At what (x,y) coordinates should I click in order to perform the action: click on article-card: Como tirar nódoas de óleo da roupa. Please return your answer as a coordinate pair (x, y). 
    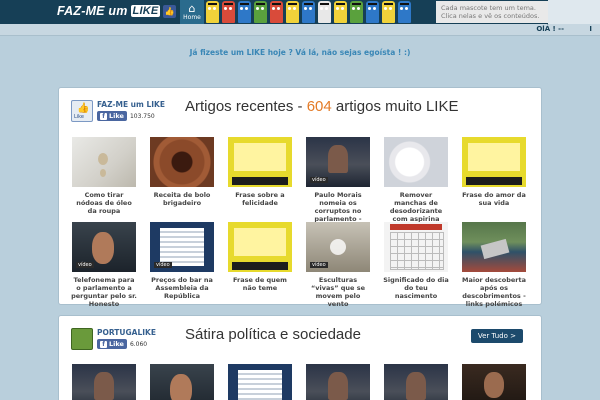
    Looking at the image, I should click on (104, 176).